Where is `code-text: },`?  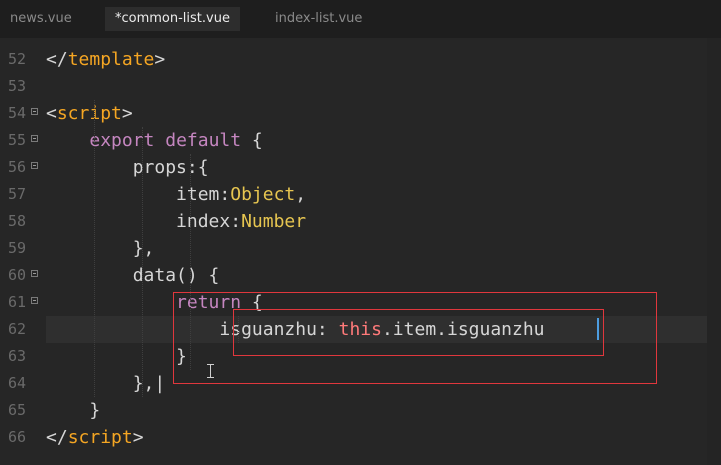
code-text: }, is located at coordinates (100, 248).